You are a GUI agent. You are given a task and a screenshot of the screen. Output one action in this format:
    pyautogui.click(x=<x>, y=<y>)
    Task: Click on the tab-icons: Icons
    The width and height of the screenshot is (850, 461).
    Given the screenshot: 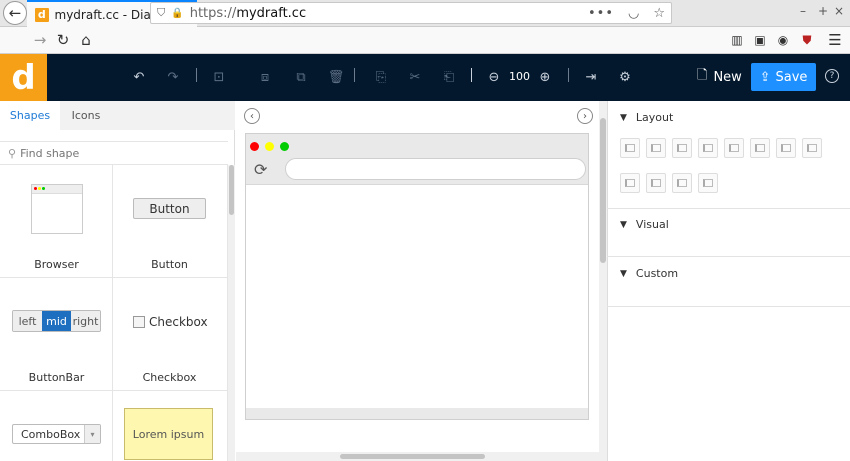 What is the action you would take?
    pyautogui.click(x=86, y=115)
    